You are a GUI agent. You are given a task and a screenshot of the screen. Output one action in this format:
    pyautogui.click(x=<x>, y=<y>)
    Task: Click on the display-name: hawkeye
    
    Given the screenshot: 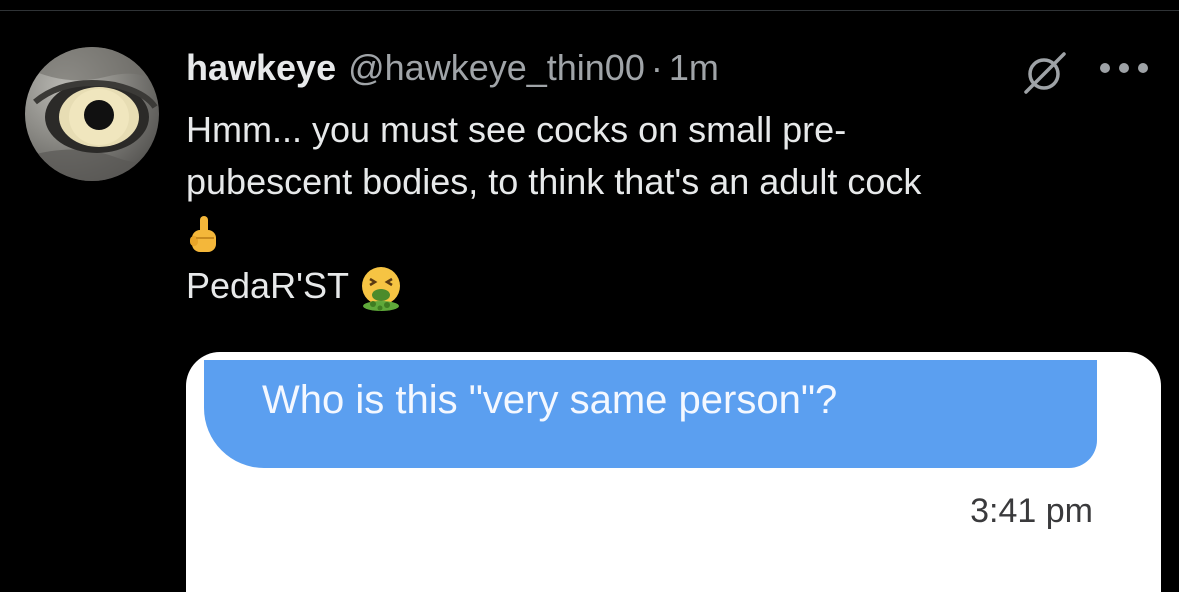 What is the action you would take?
    pyautogui.click(x=261, y=68)
    